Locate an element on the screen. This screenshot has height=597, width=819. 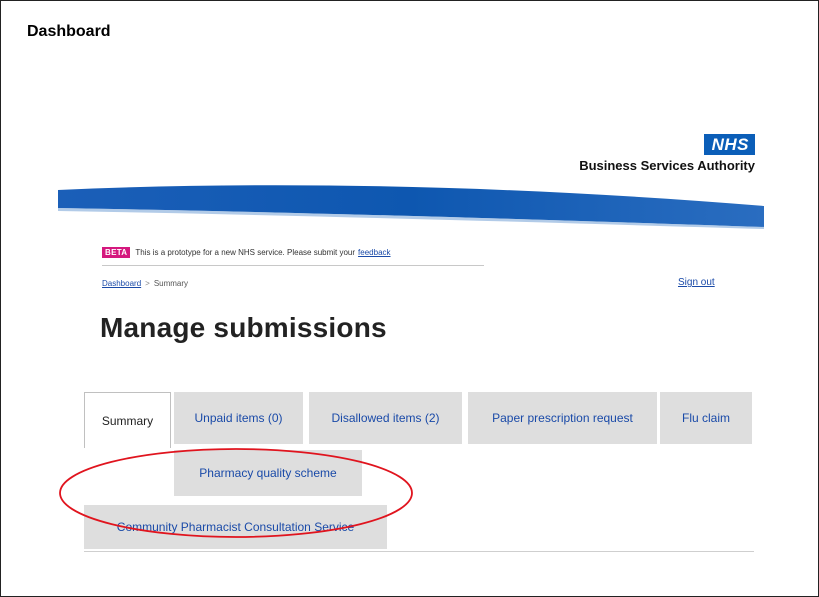
tab-unpaid-items: Unpaid items (0) is located at coordinates (238, 418).